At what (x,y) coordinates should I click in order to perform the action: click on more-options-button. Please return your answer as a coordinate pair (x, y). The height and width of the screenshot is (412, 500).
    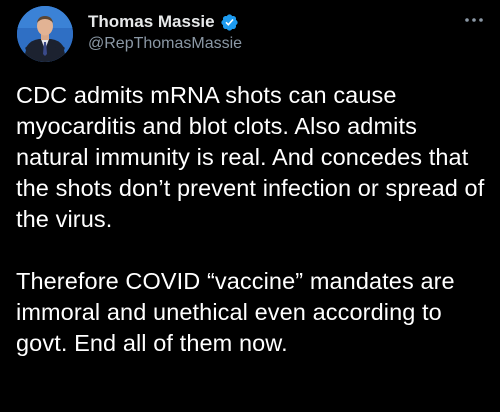
    Looking at the image, I should click on (474, 20).